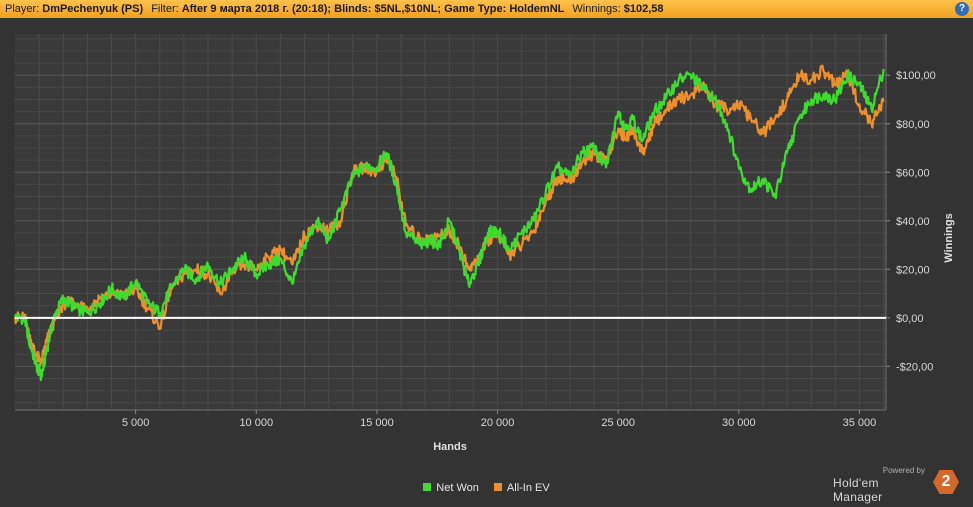  Describe the element at coordinates (498, 423) in the screenshot. I see `x-tick-label: 20 000` at that location.